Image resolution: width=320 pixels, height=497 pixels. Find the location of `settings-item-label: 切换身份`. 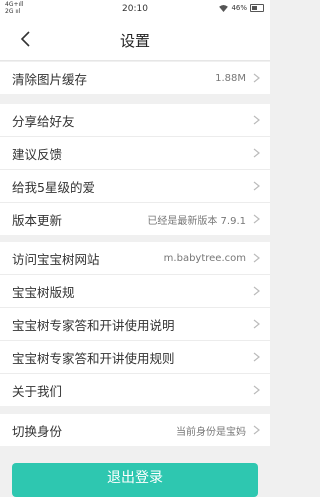

settings-item-label: 切换身份 is located at coordinates (37, 431).